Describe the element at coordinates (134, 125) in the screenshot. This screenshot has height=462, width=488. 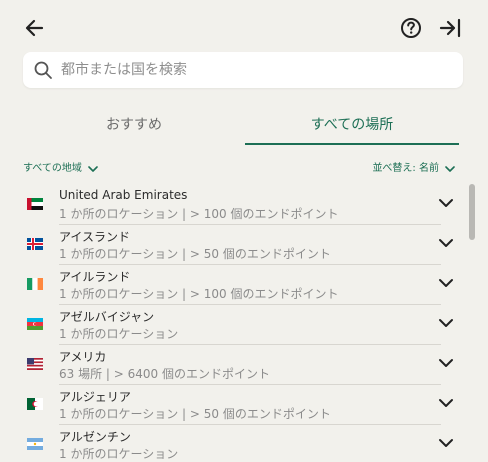
I see `tab-recommended: おすすめ` at that location.